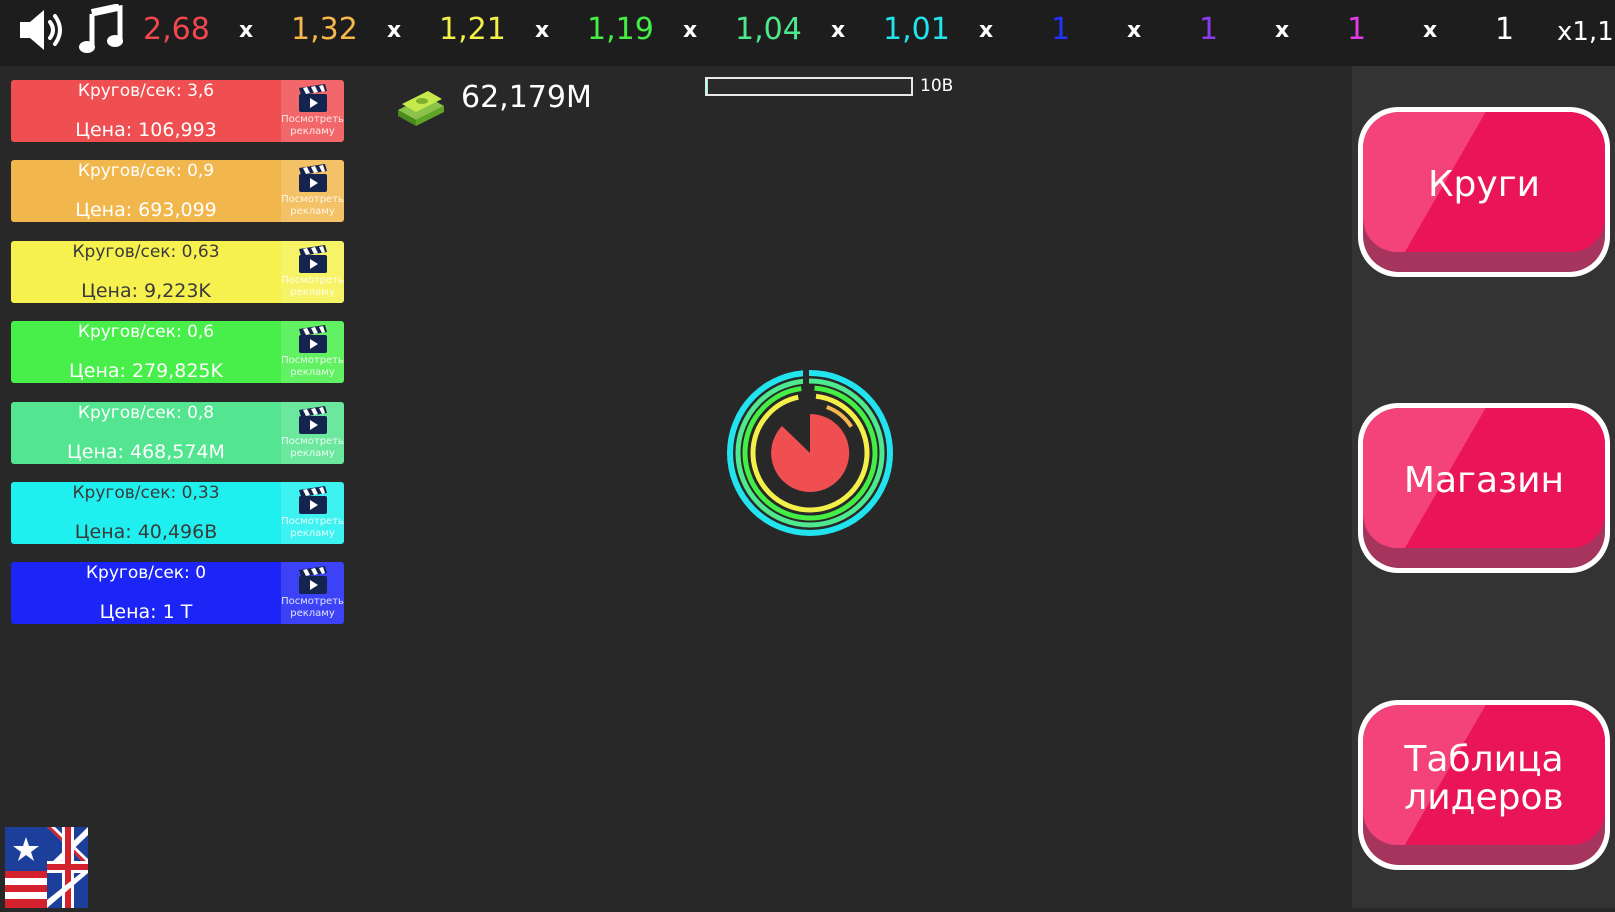 The width and height of the screenshot is (1615, 912). I want to click on circles-button: Круги, so click(1484, 192).